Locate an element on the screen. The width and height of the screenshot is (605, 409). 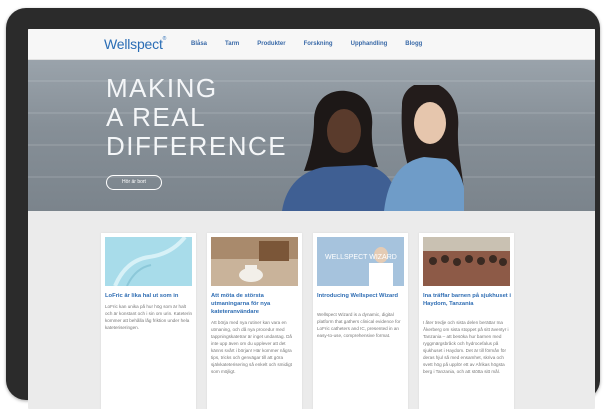
card-image-wizard: WELLSPECT WIZARD is located at coordinates (360, 261).